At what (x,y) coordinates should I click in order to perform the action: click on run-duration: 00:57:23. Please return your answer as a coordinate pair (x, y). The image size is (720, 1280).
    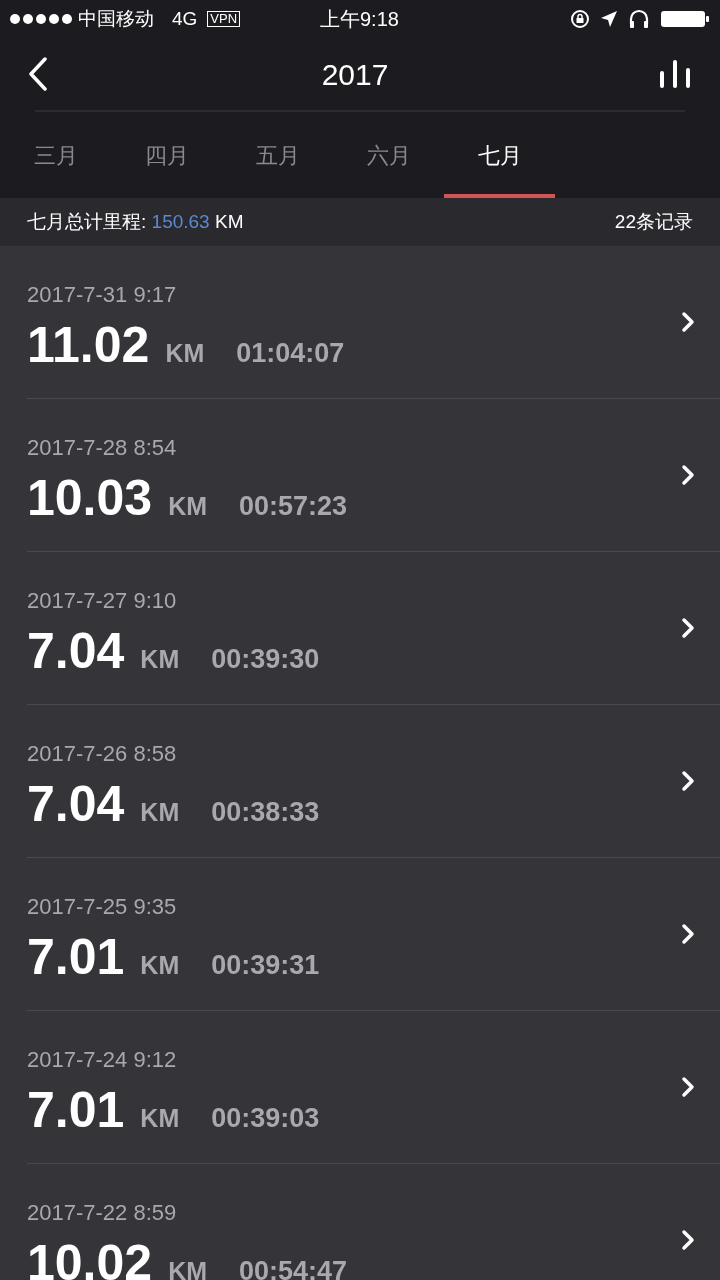
    Looking at the image, I should click on (293, 506).